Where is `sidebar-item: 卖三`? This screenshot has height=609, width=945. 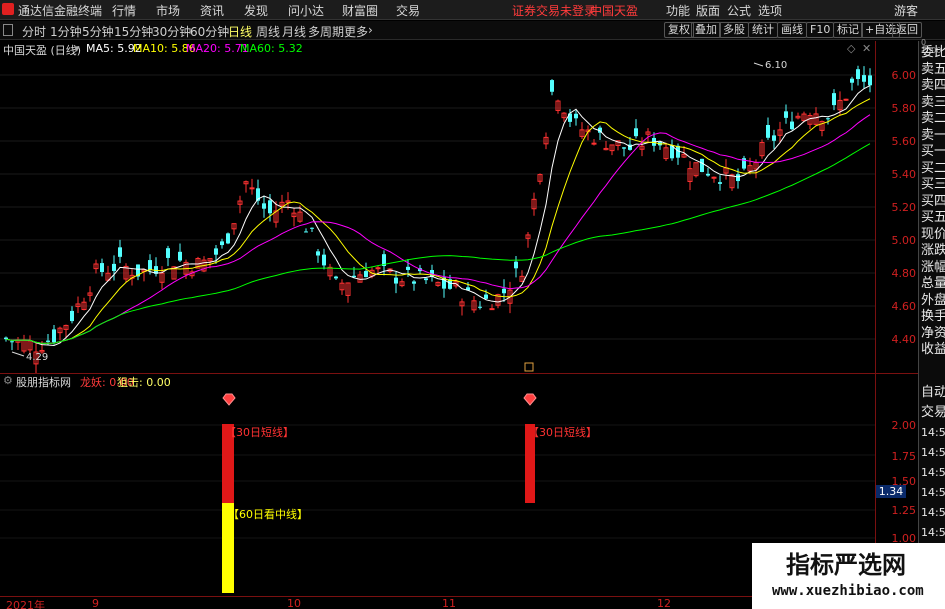
sidebar-item: 卖三 is located at coordinates (933, 103).